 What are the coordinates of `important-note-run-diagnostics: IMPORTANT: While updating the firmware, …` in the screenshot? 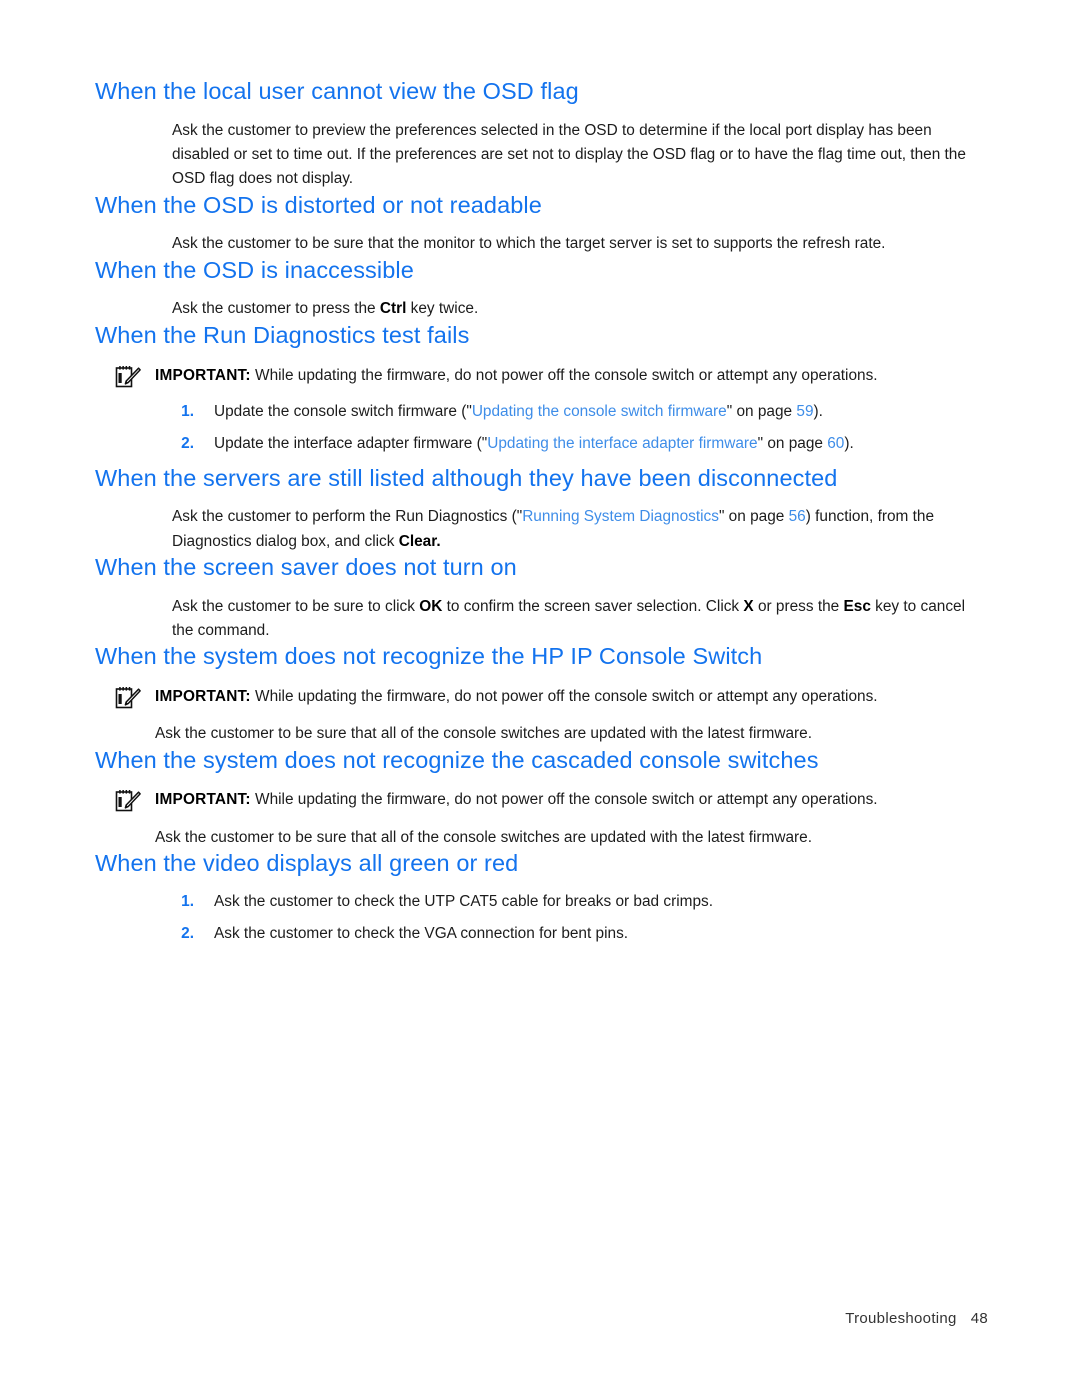 It's located at (552, 376).